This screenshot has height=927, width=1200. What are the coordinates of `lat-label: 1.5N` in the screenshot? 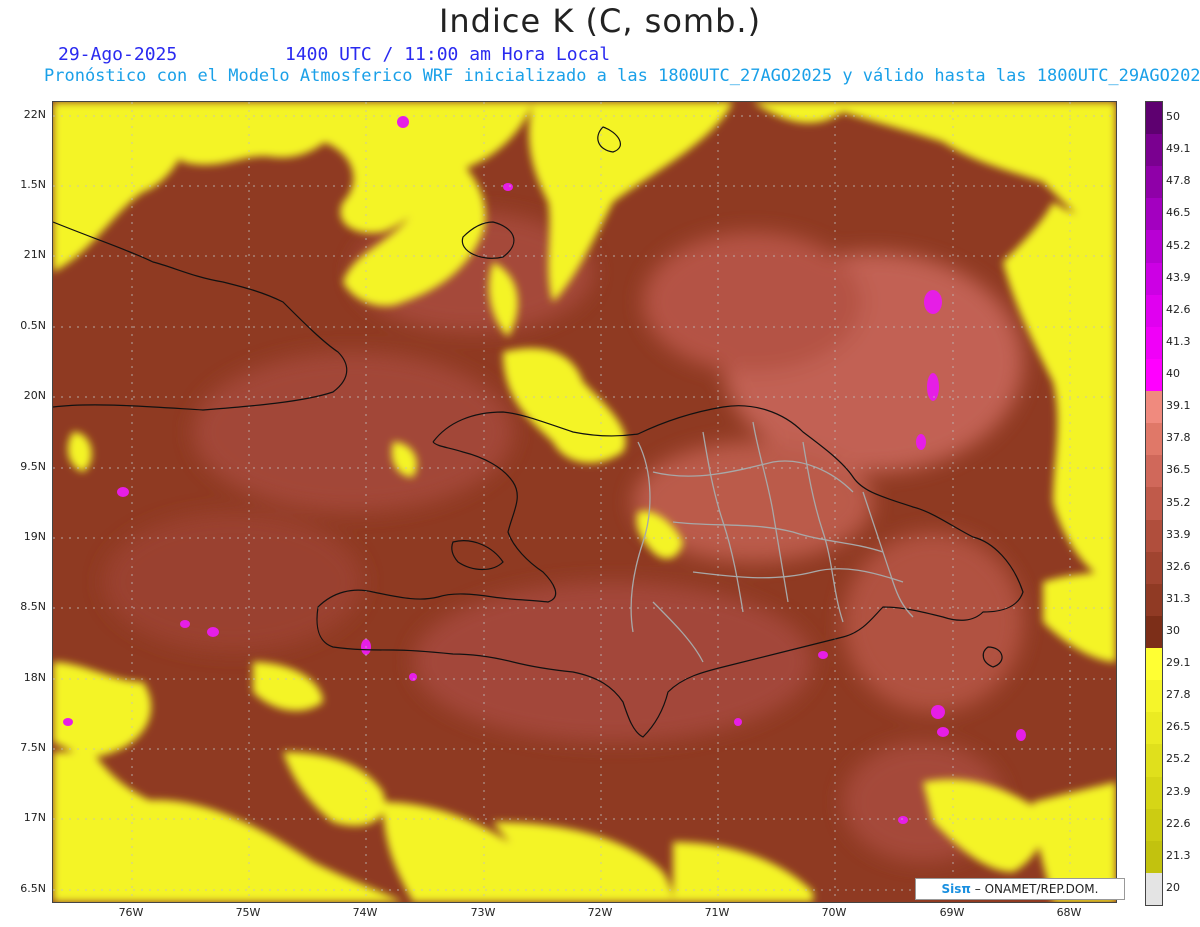 It's located at (33, 184).